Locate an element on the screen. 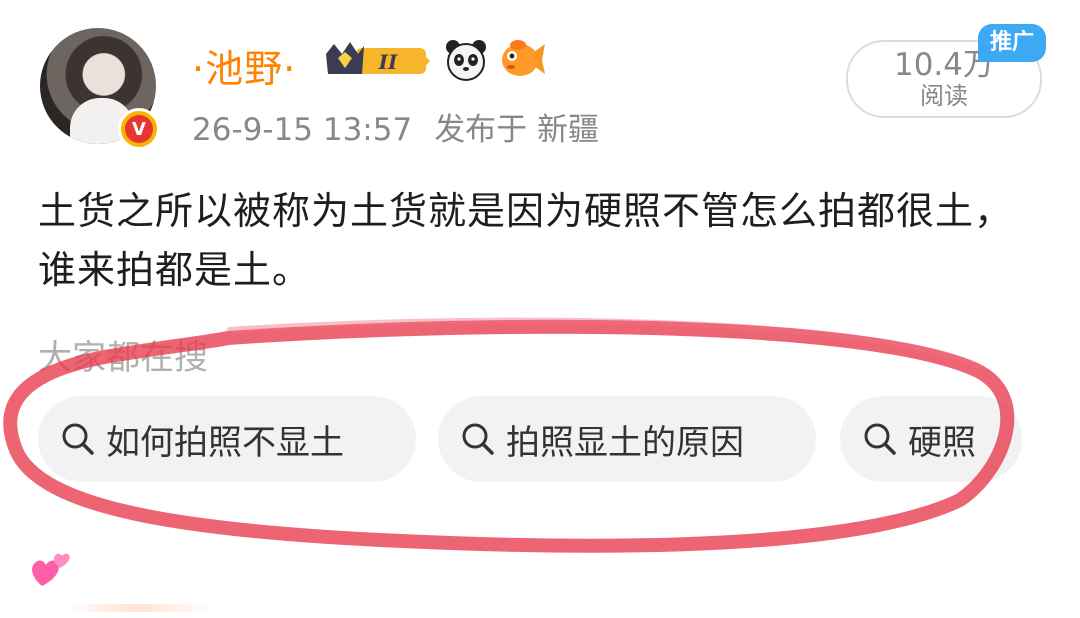  hearts-icon is located at coordinates (51, 569).